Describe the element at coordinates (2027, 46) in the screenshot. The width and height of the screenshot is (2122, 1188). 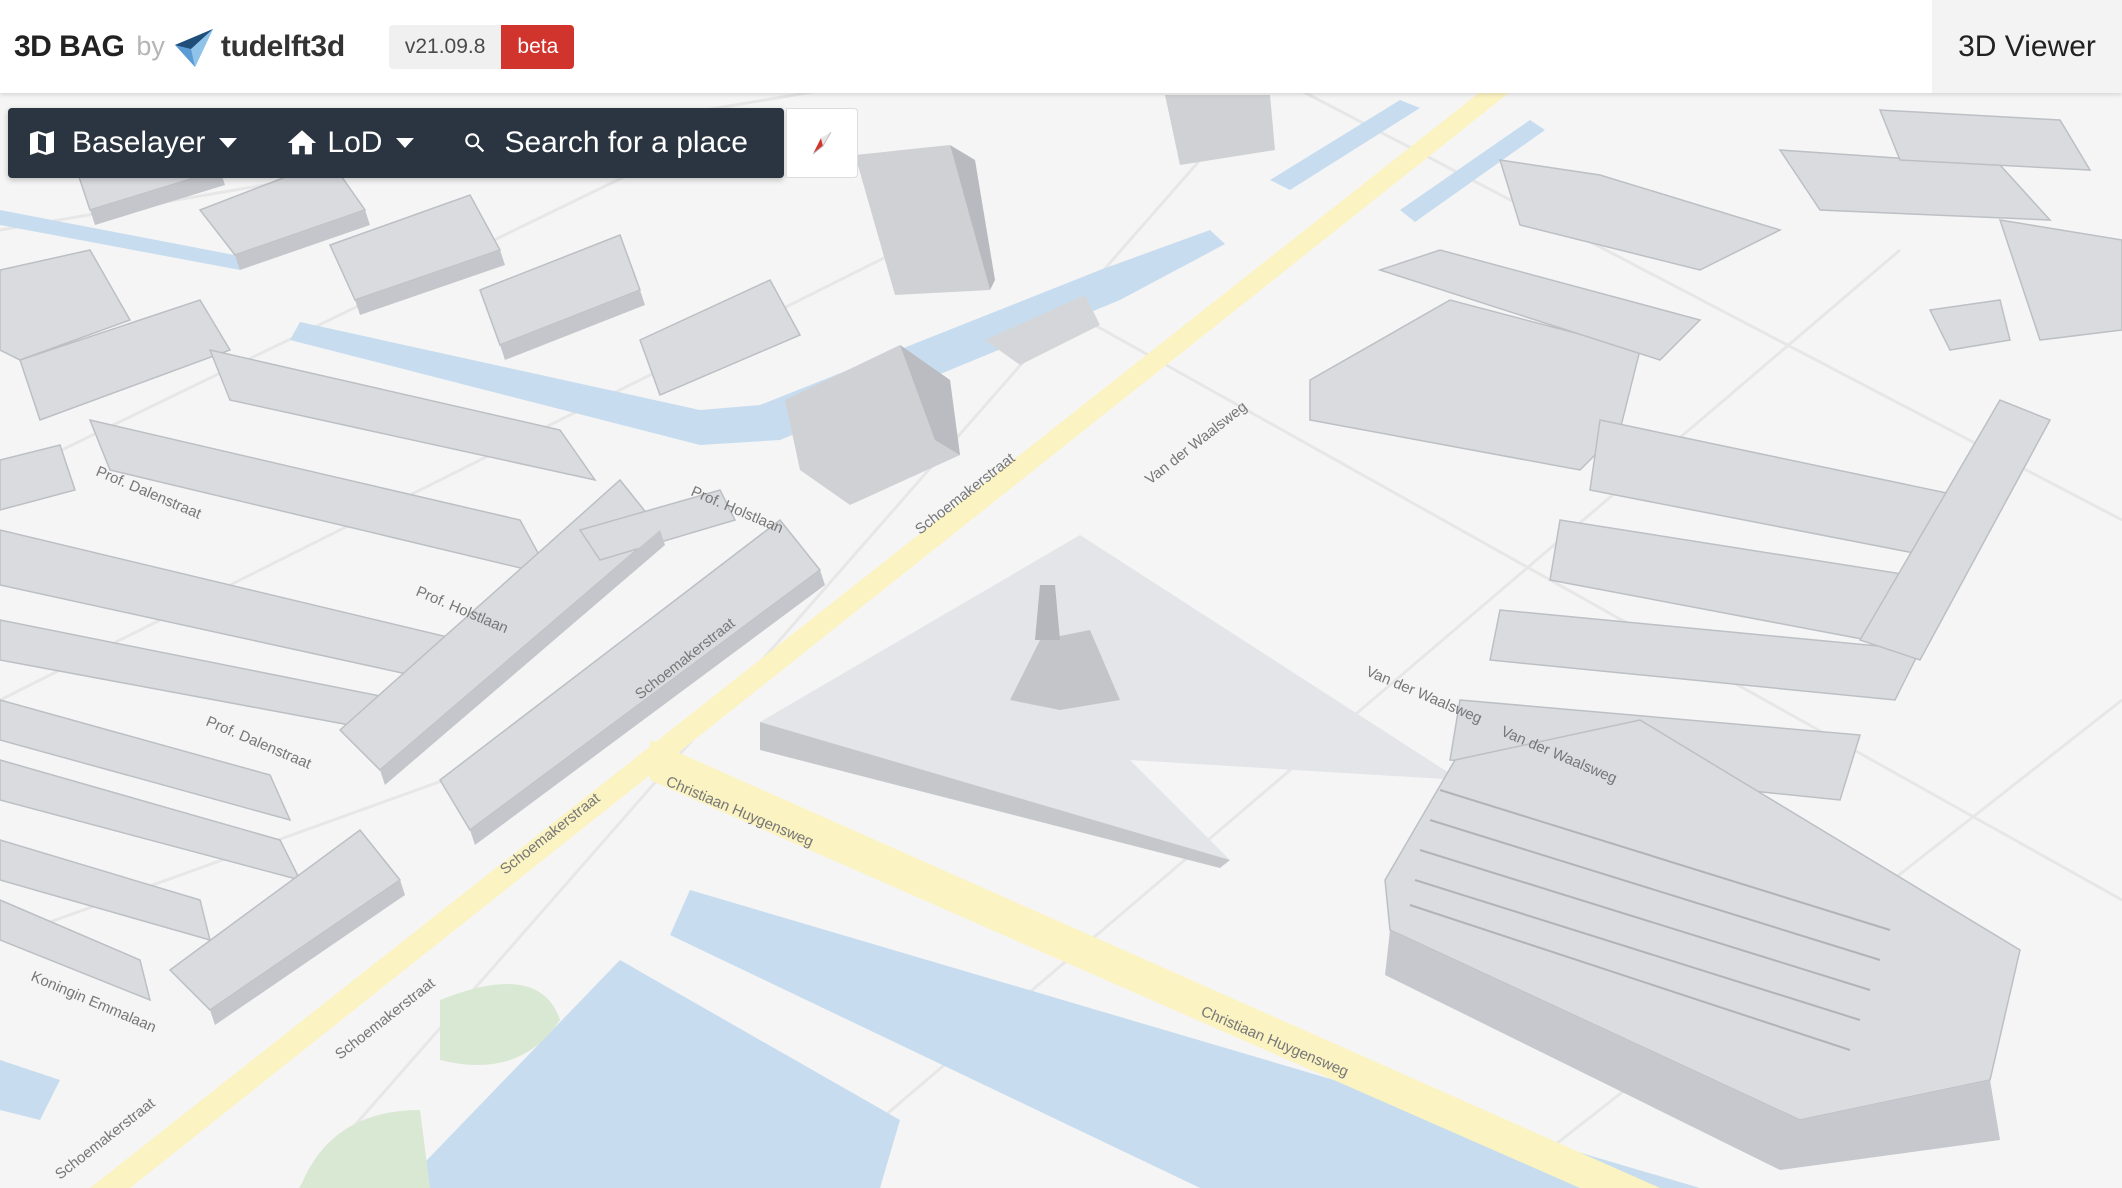
I see `3d-viewer-link: 3D Viewer` at that location.